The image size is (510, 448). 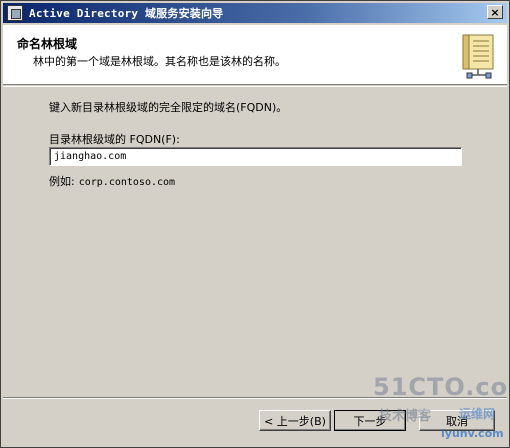 What do you see at coordinates (126, 13) in the screenshot?
I see `window-title: Active Directory 域服务安装向导` at bounding box center [126, 13].